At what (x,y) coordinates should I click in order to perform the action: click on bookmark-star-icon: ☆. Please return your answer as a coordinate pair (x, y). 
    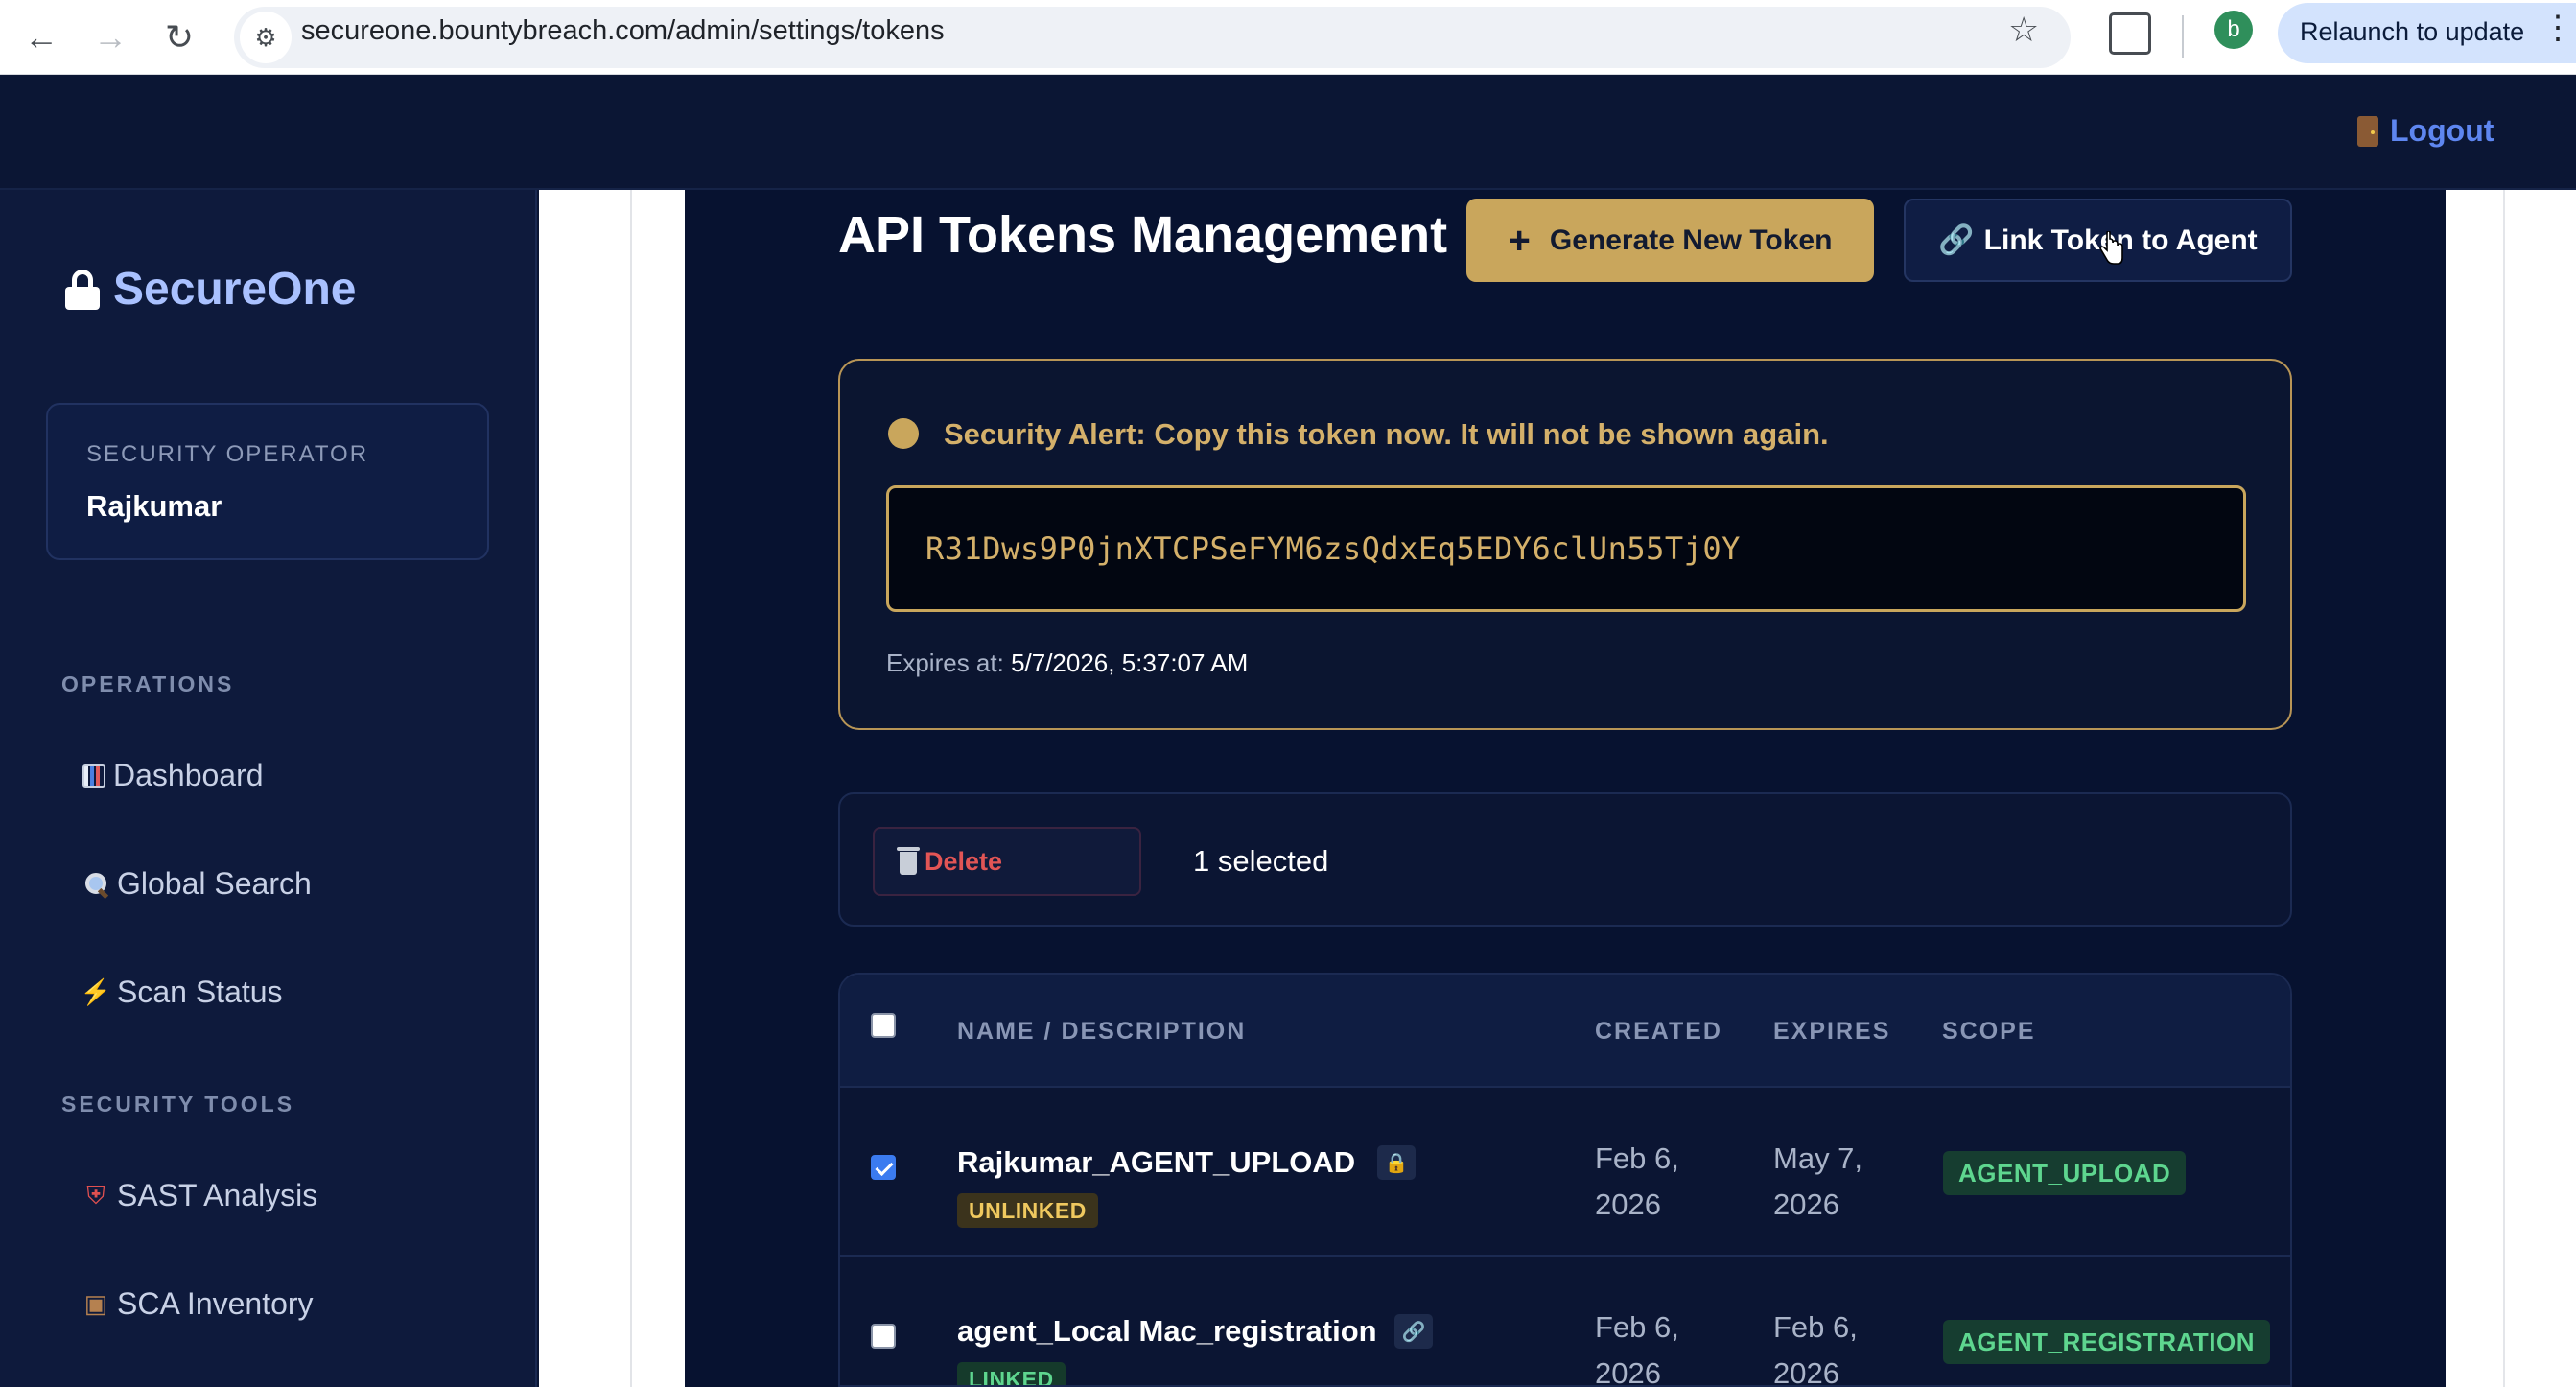
    Looking at the image, I should click on (2023, 30).